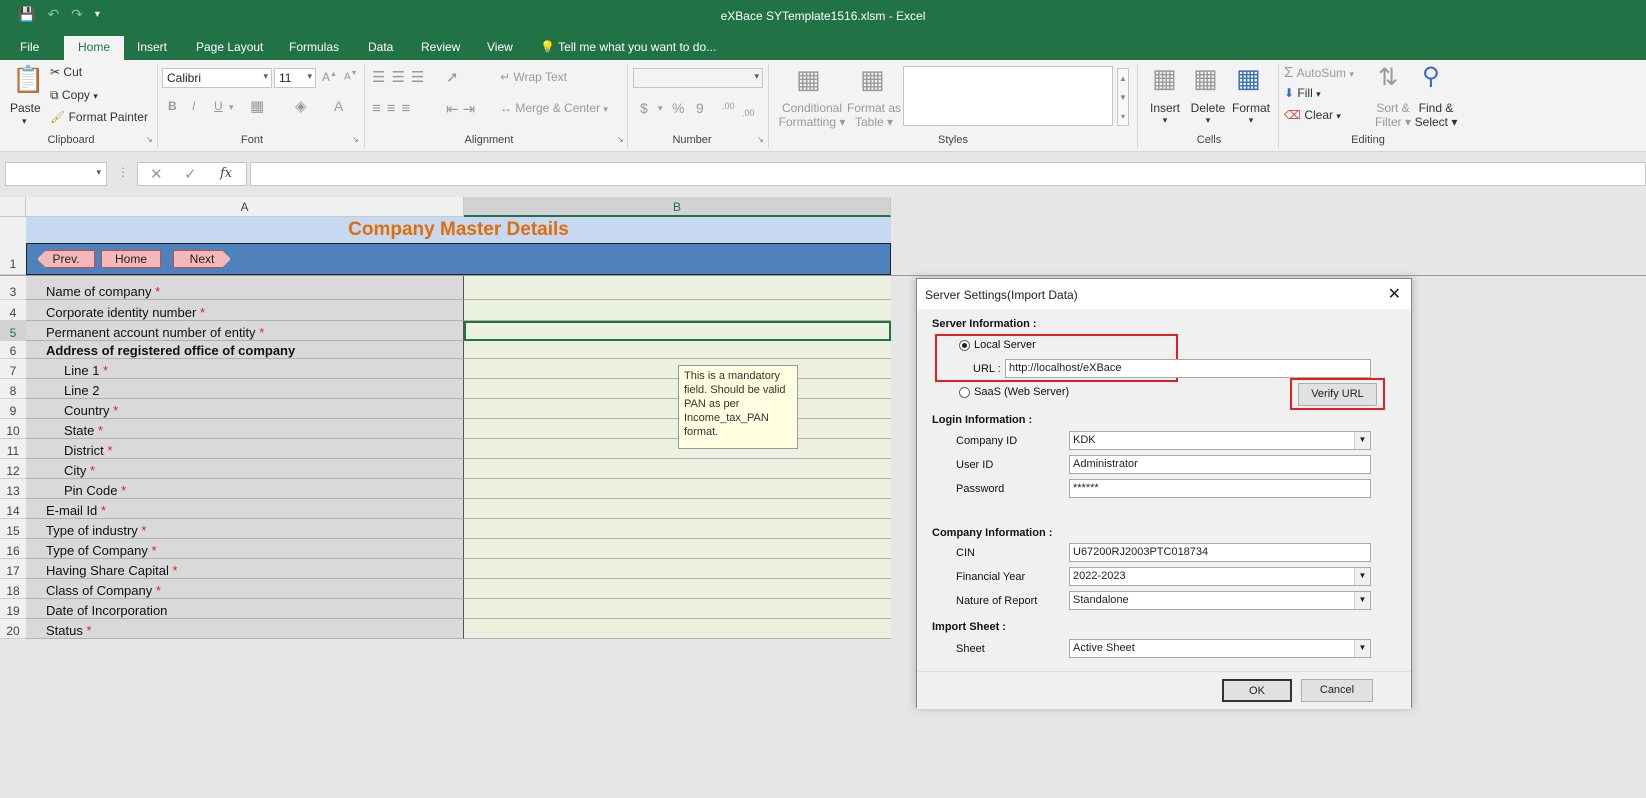  What do you see at coordinates (245, 389) in the screenshot?
I see `cell-a8: Line 2` at bounding box center [245, 389].